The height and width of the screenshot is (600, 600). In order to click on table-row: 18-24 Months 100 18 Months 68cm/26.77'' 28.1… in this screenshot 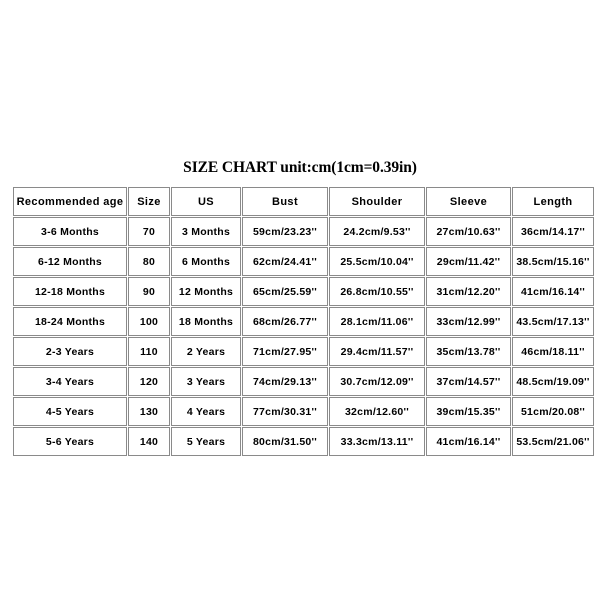, I will do `click(303, 321)`.